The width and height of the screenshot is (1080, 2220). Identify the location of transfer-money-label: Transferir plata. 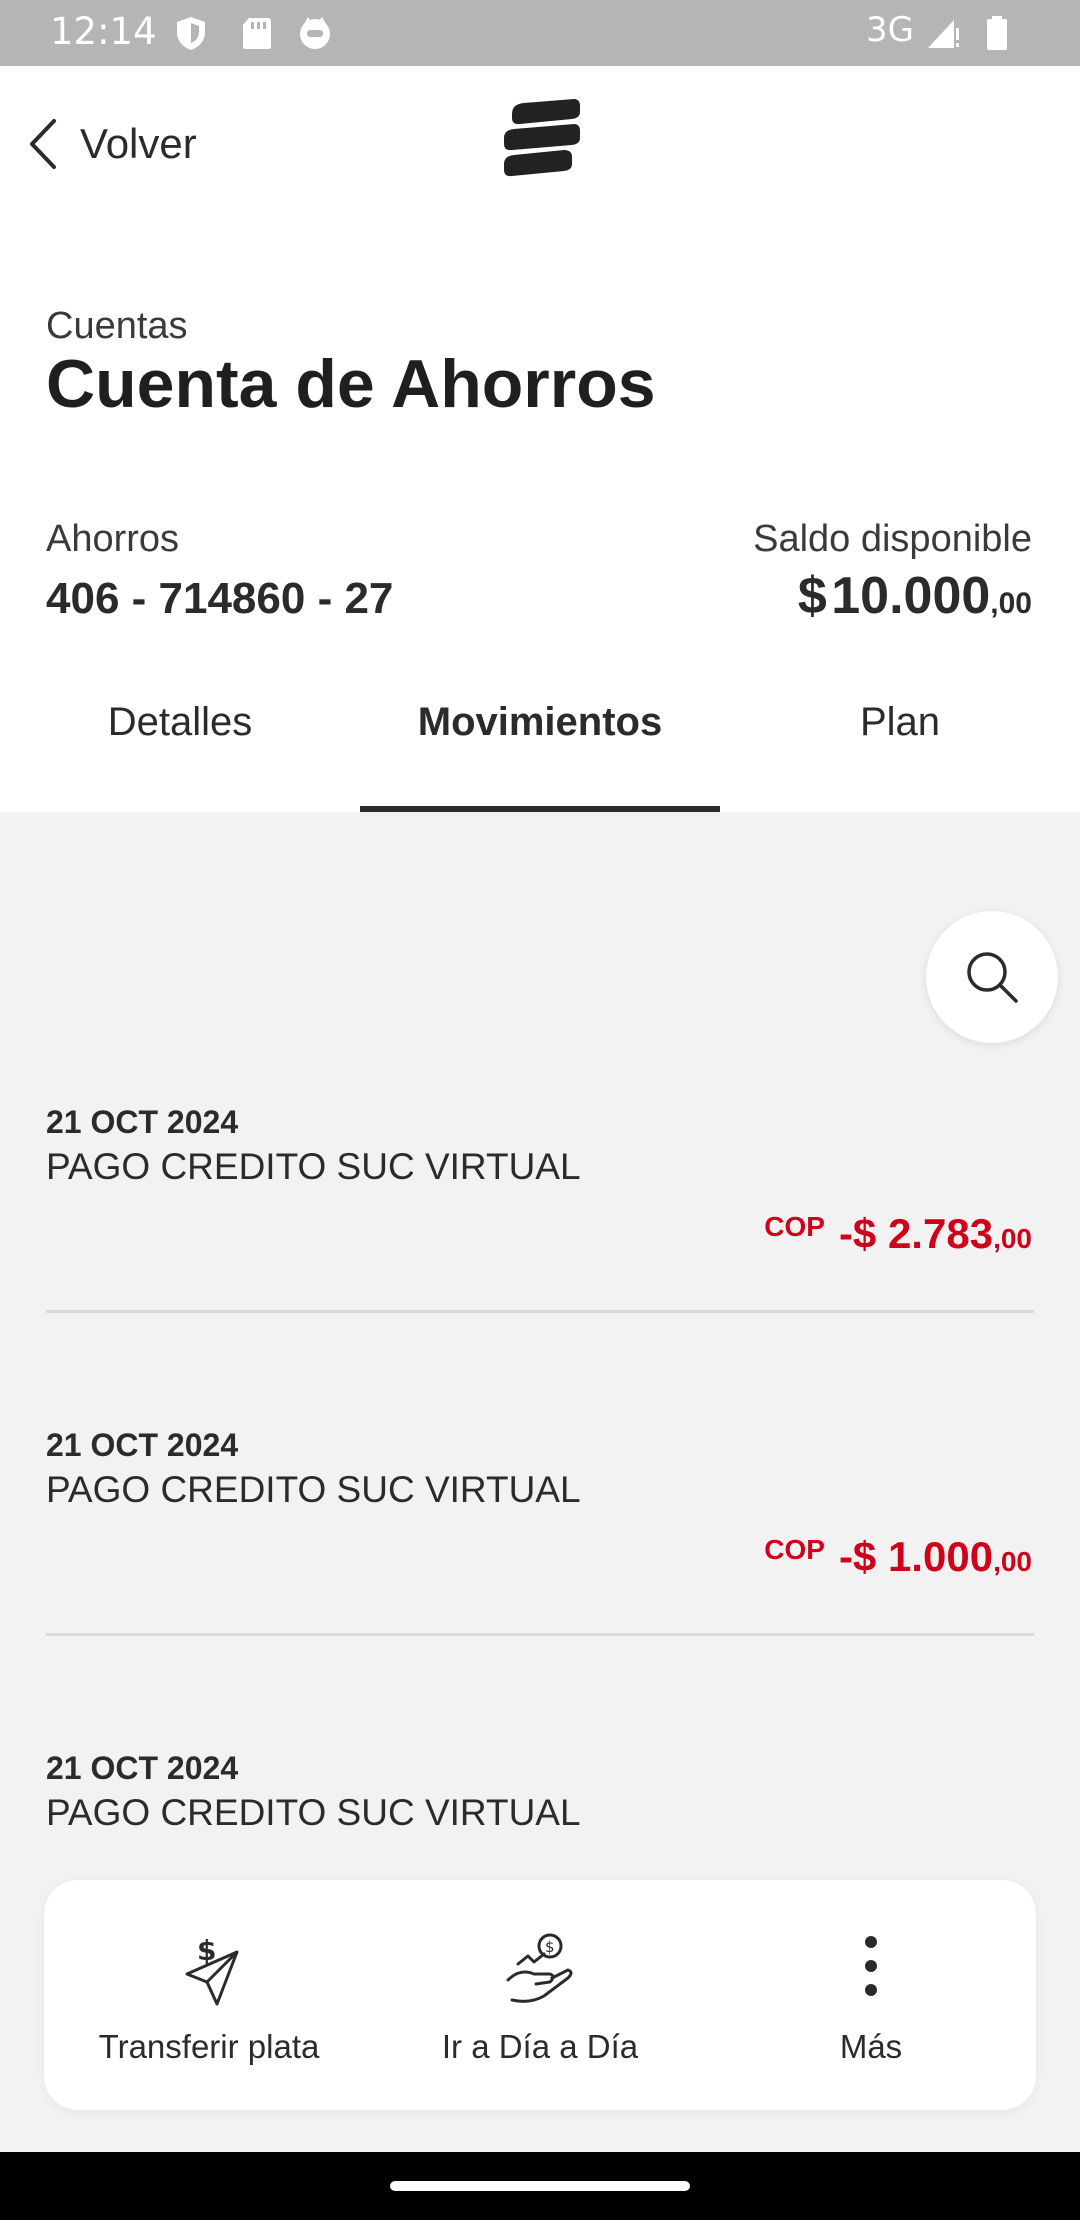
(209, 2046).